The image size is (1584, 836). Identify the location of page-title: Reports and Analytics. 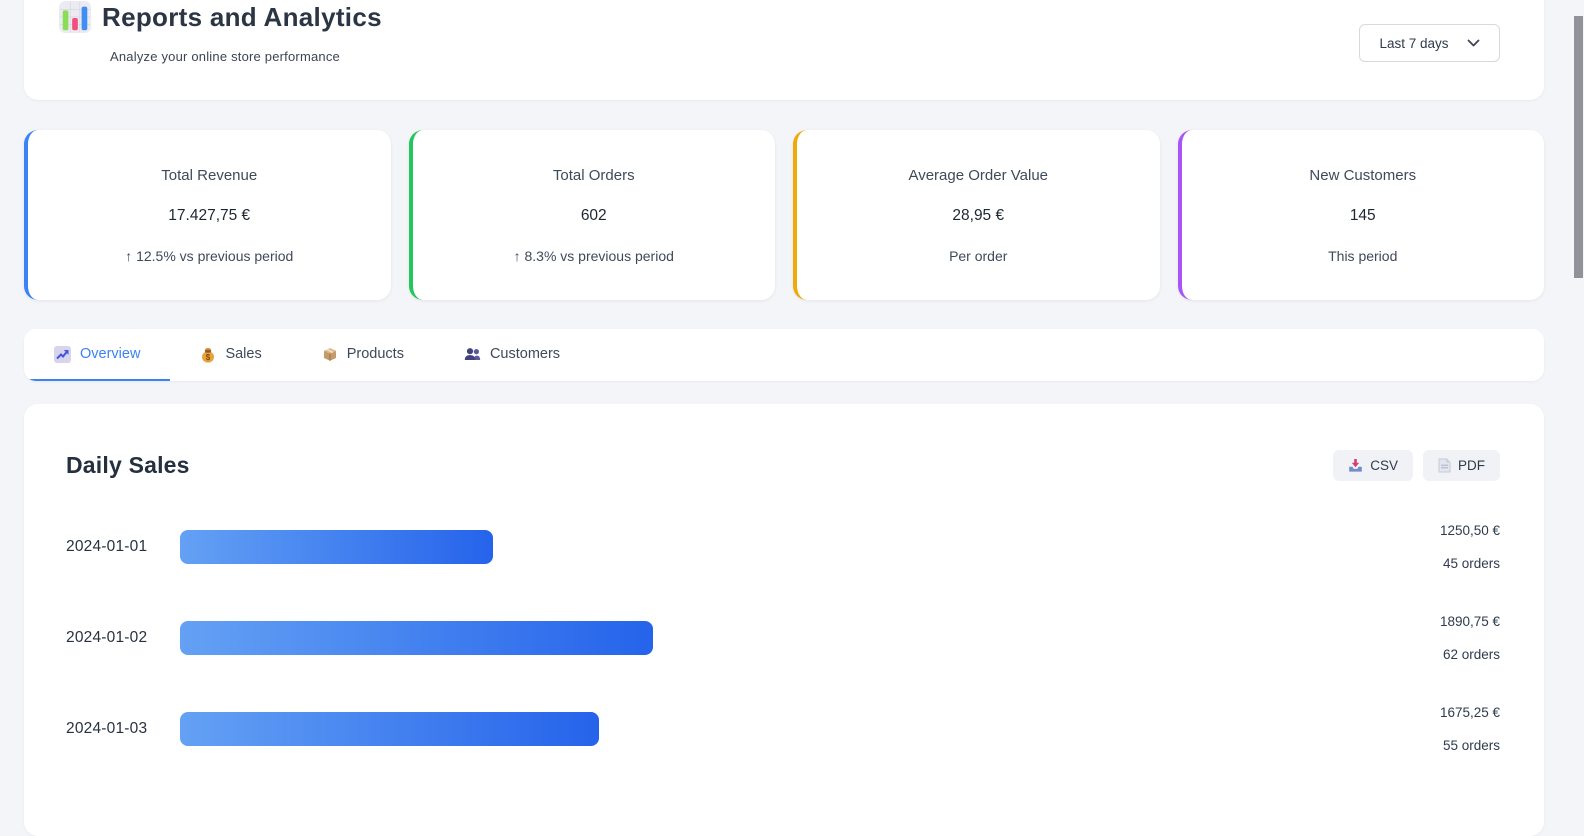
(242, 16).